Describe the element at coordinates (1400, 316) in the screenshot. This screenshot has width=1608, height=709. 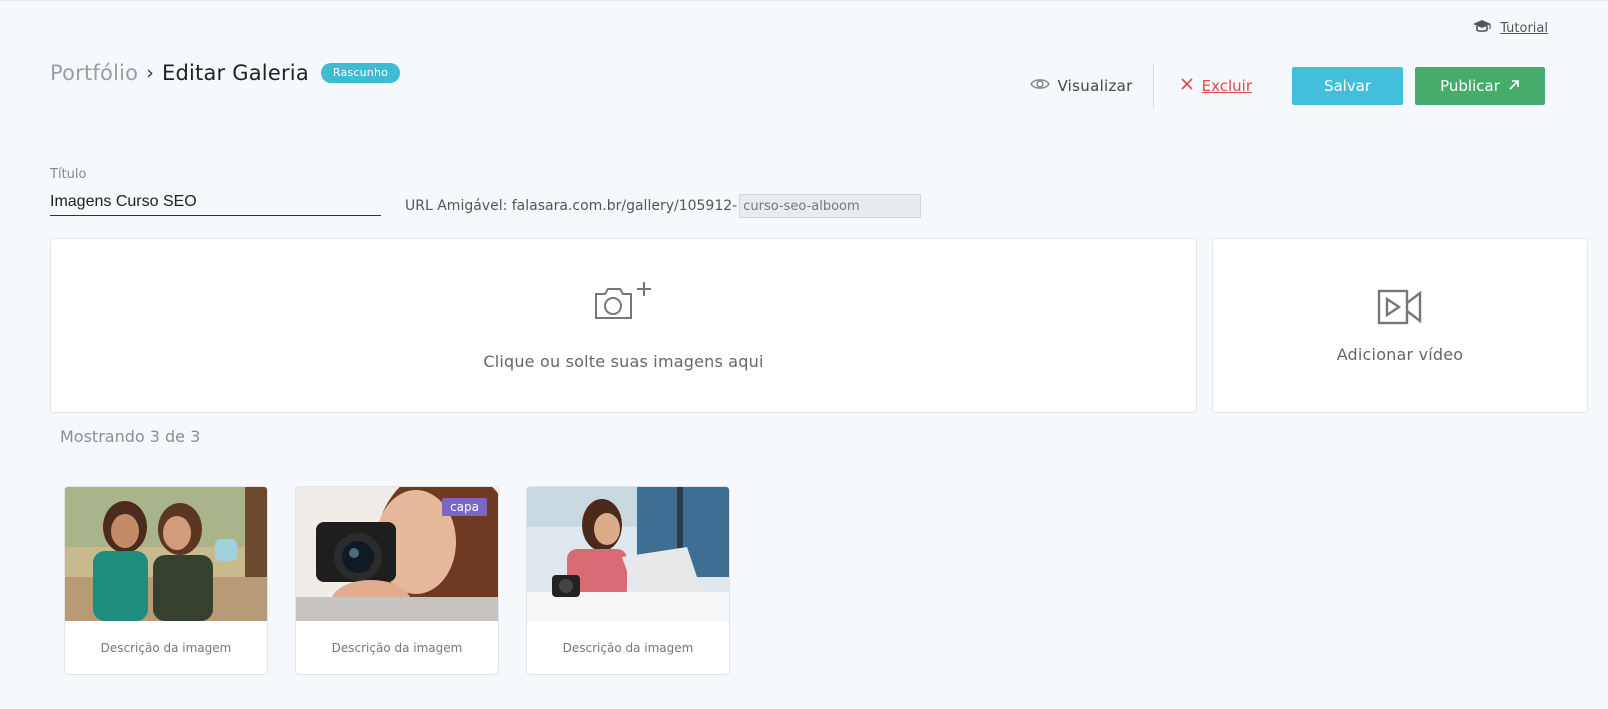
I see `add-video-icon` at that location.